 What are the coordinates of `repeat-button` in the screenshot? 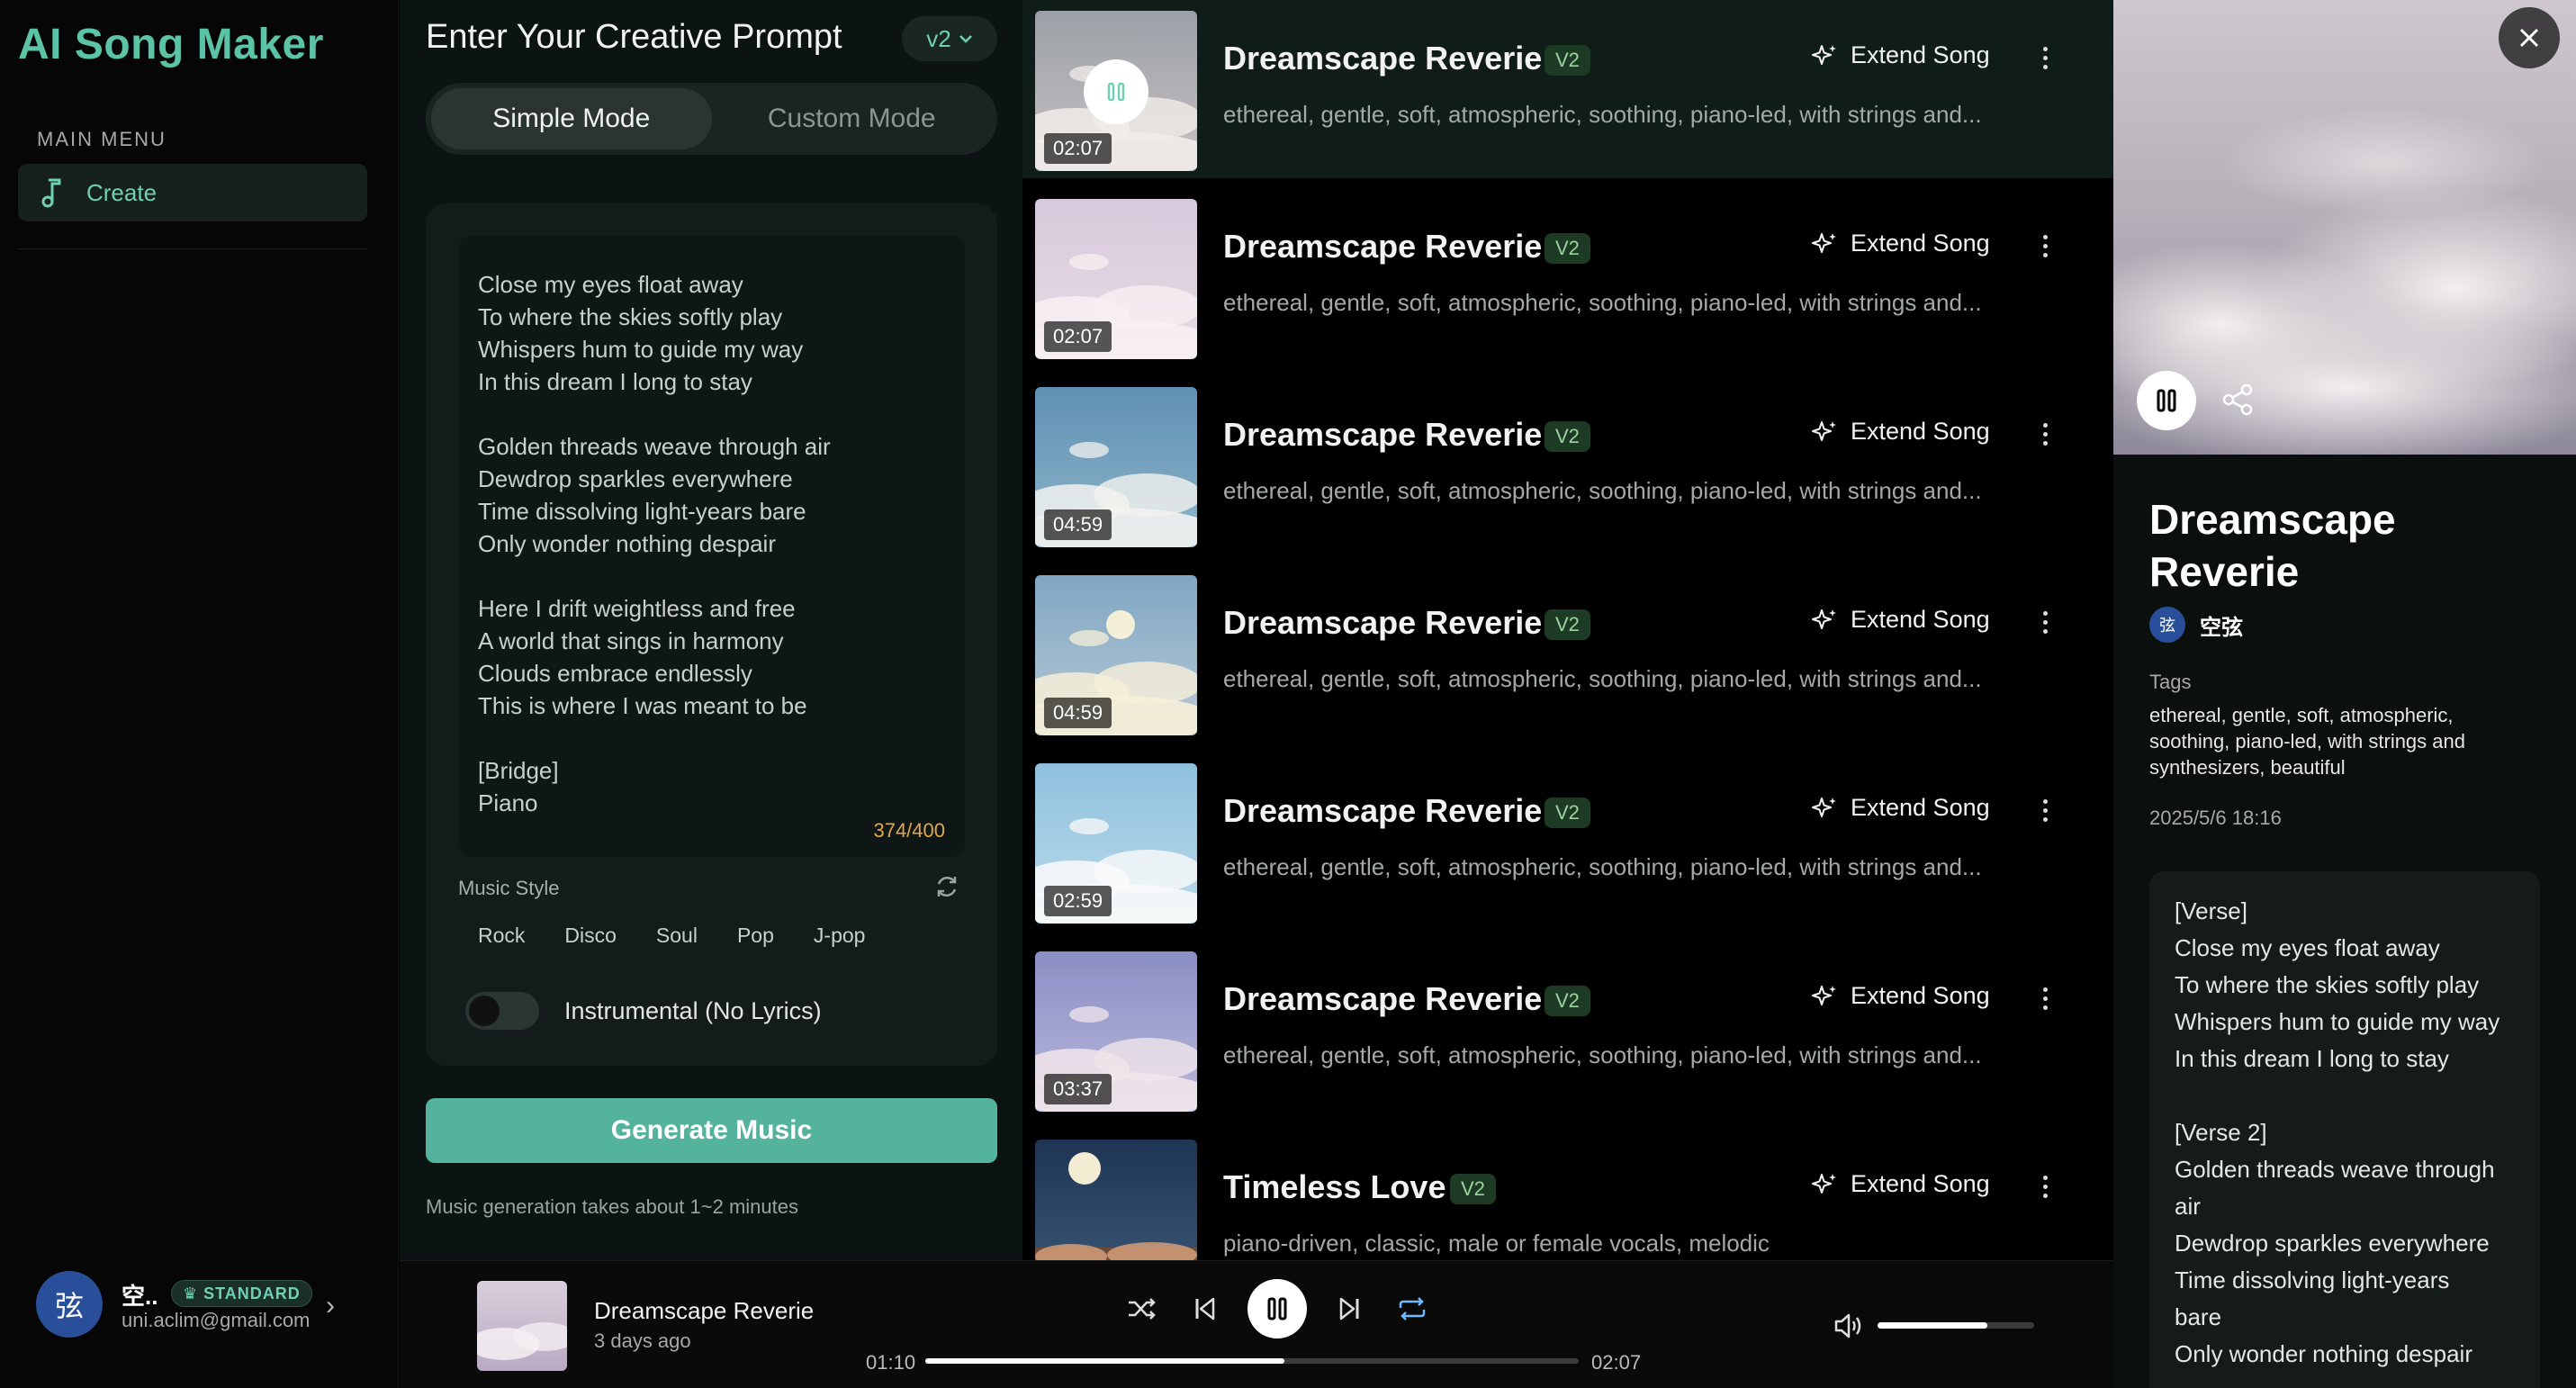 It's located at (1412, 1308).